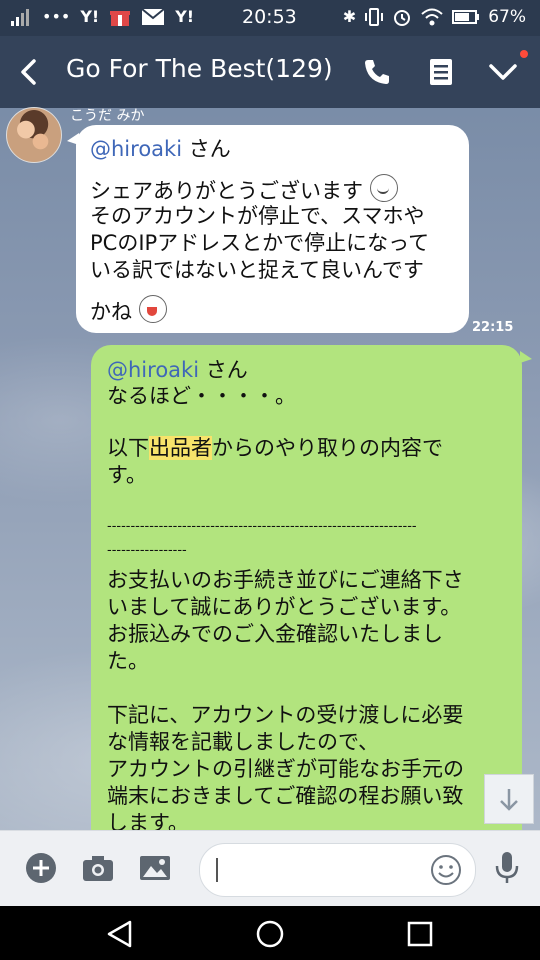 This screenshot has width=540, height=960. What do you see at coordinates (275, 462) in the screenshot?
I see `outgoing-line-2: 以下出品者からのやり取りの内容で す。` at bounding box center [275, 462].